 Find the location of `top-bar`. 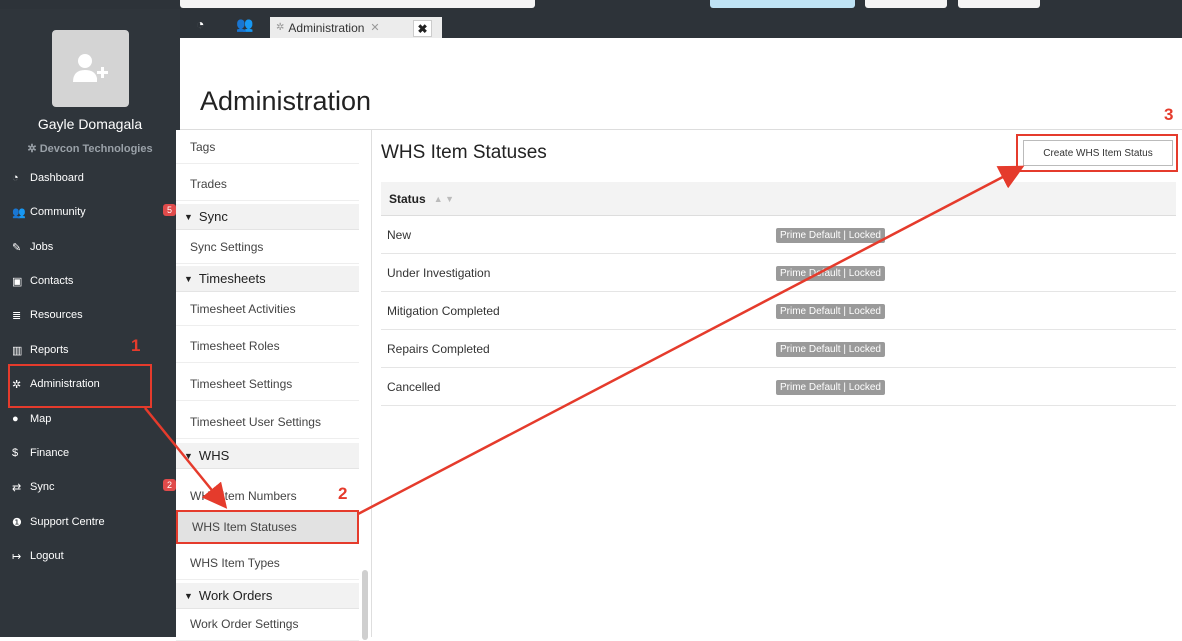

top-bar is located at coordinates (591, 4).